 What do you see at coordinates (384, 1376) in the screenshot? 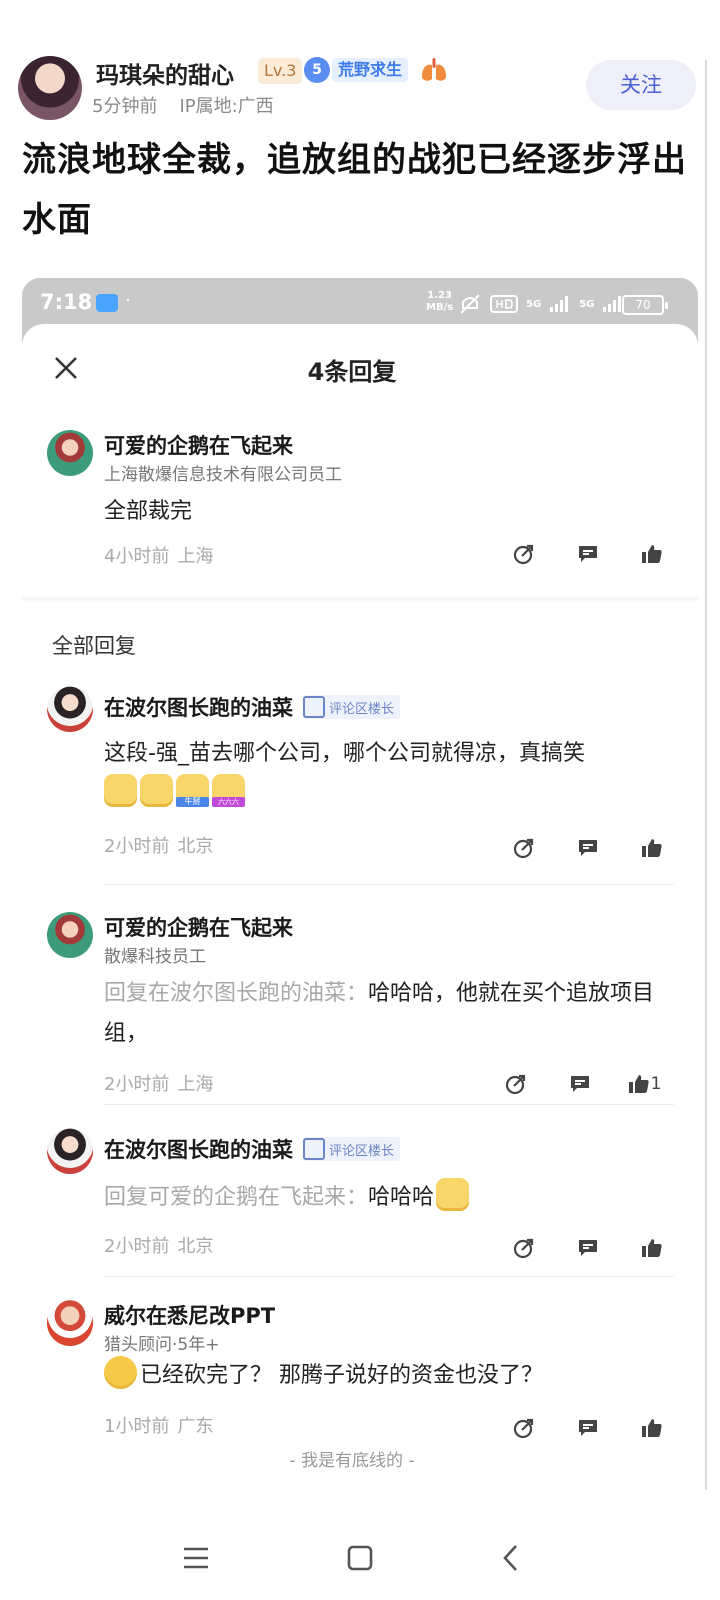
I see `comment-text: 已经砍完了？ 那腾子说好的资金也没了？` at bounding box center [384, 1376].